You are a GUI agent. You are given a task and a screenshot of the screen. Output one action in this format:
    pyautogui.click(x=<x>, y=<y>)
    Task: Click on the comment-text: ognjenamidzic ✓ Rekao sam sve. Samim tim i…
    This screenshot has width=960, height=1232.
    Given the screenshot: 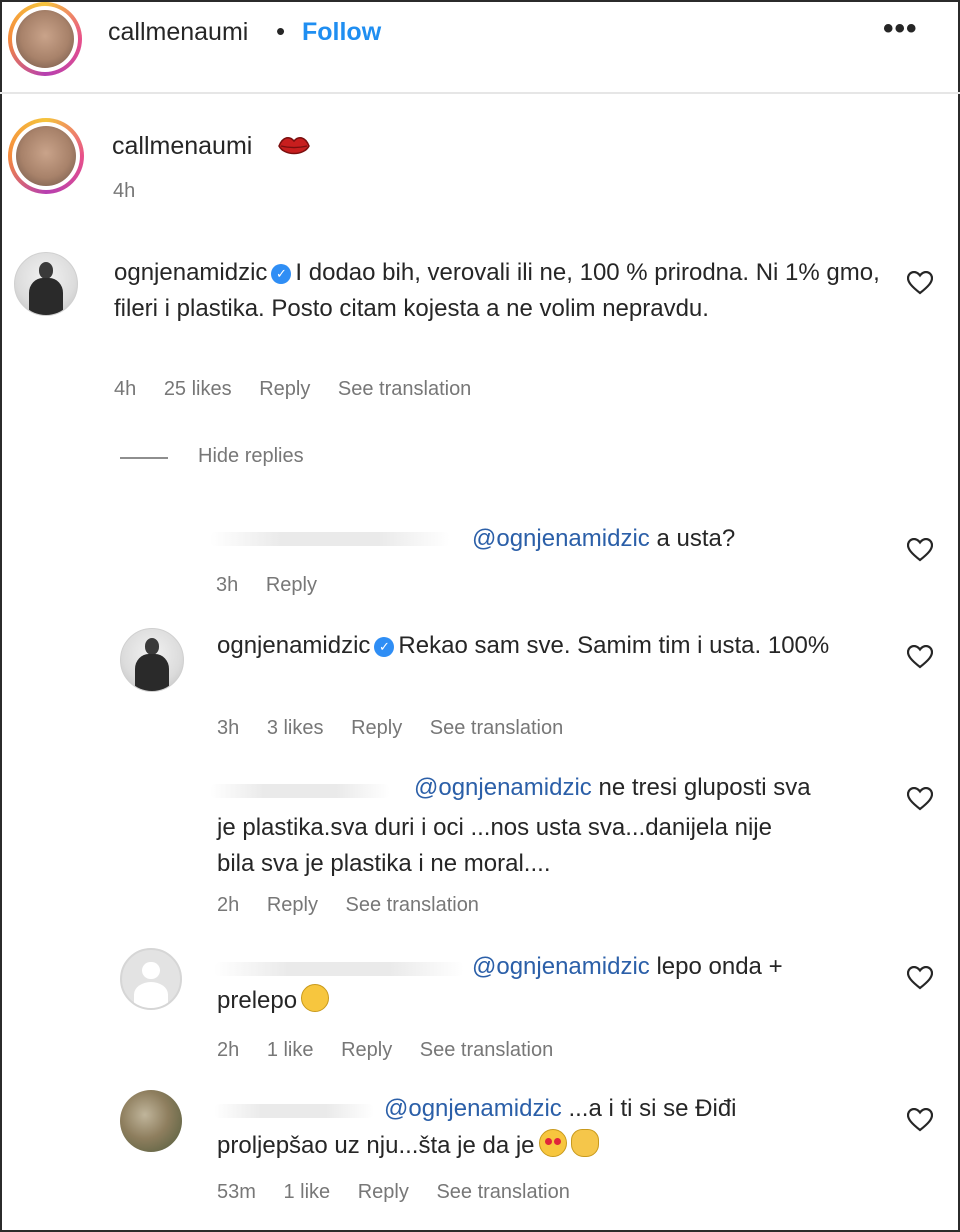 What is the action you would take?
    pyautogui.click(x=547, y=646)
    